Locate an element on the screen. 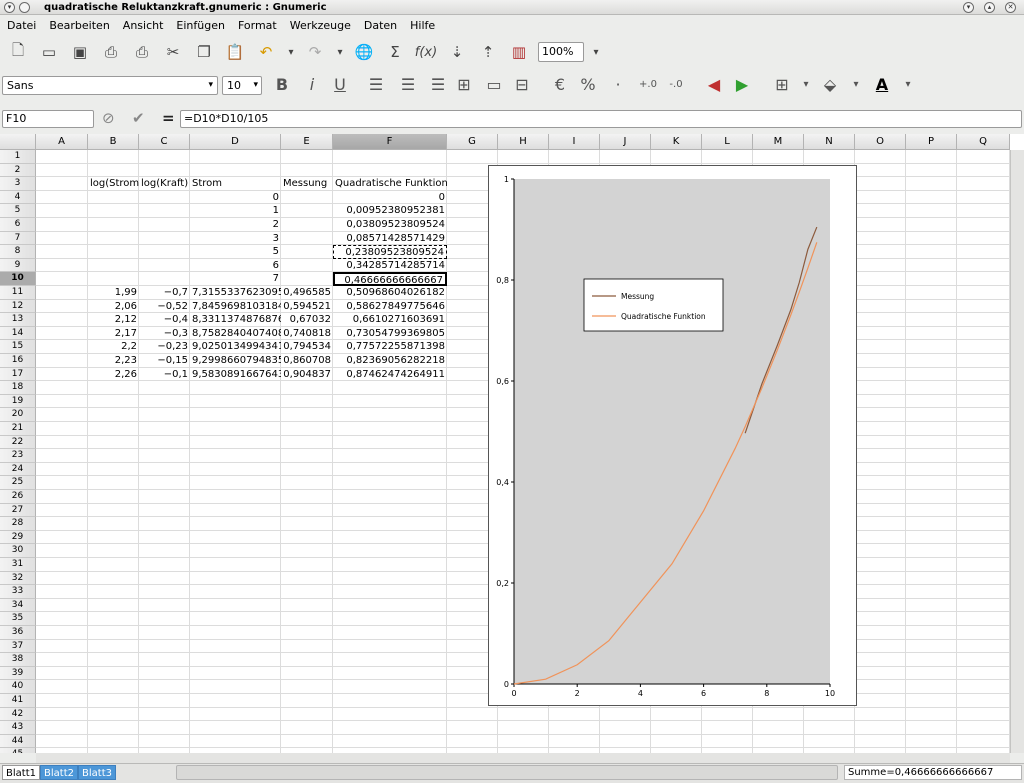 The image size is (1024, 783). cell-e12: 0,594521 is located at coordinates (307, 307).